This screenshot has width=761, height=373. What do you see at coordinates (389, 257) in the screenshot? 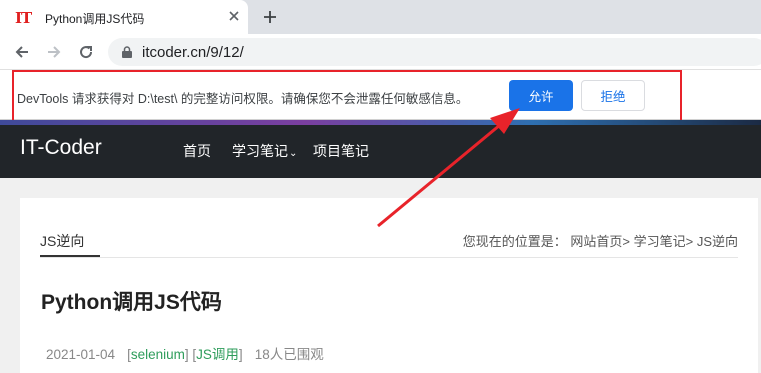
I see `divider` at bounding box center [389, 257].